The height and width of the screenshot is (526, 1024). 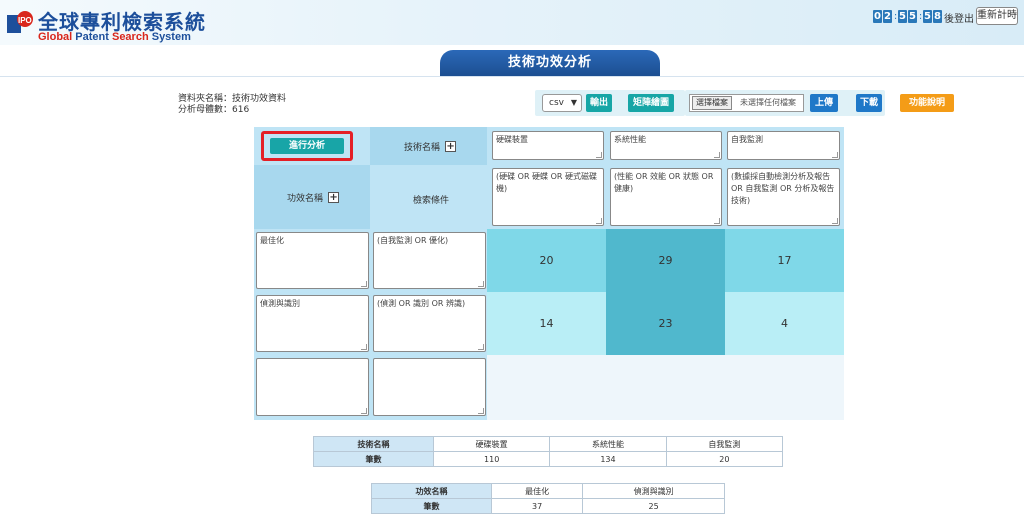 What do you see at coordinates (548, 197) in the screenshot?
I see `tech-query-input: (硬碟 OR 硬蝶 OR 硬式磁碟機)` at bounding box center [548, 197].